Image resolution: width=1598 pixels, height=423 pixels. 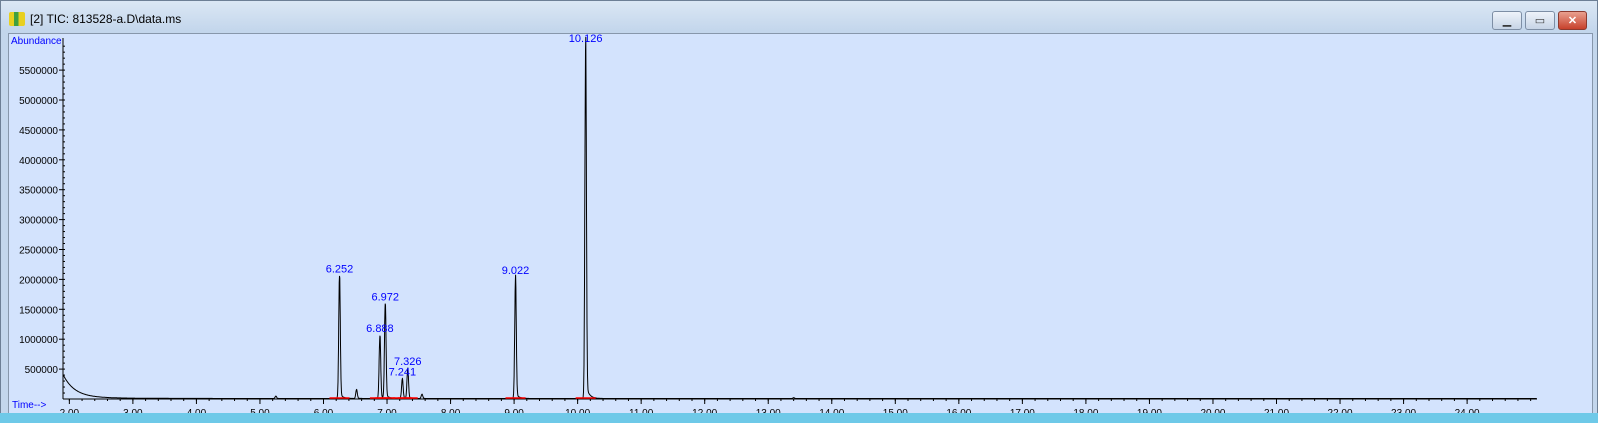 What do you see at coordinates (106, 19) in the screenshot?
I see `window-title: [2] TIC: 813528-a.D\data.ms` at bounding box center [106, 19].